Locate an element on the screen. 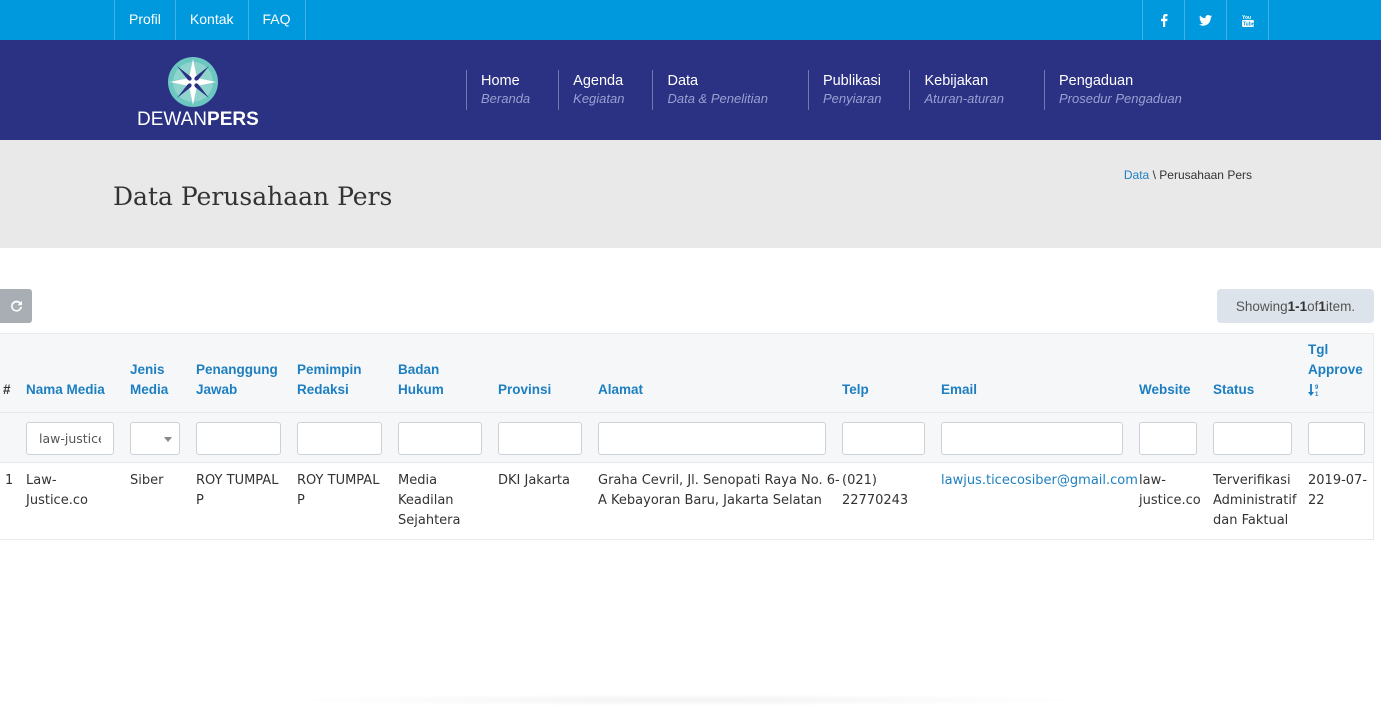 The height and width of the screenshot is (706, 1381). nav-item-subtitle: Data & Penelitian is located at coordinates (717, 98).